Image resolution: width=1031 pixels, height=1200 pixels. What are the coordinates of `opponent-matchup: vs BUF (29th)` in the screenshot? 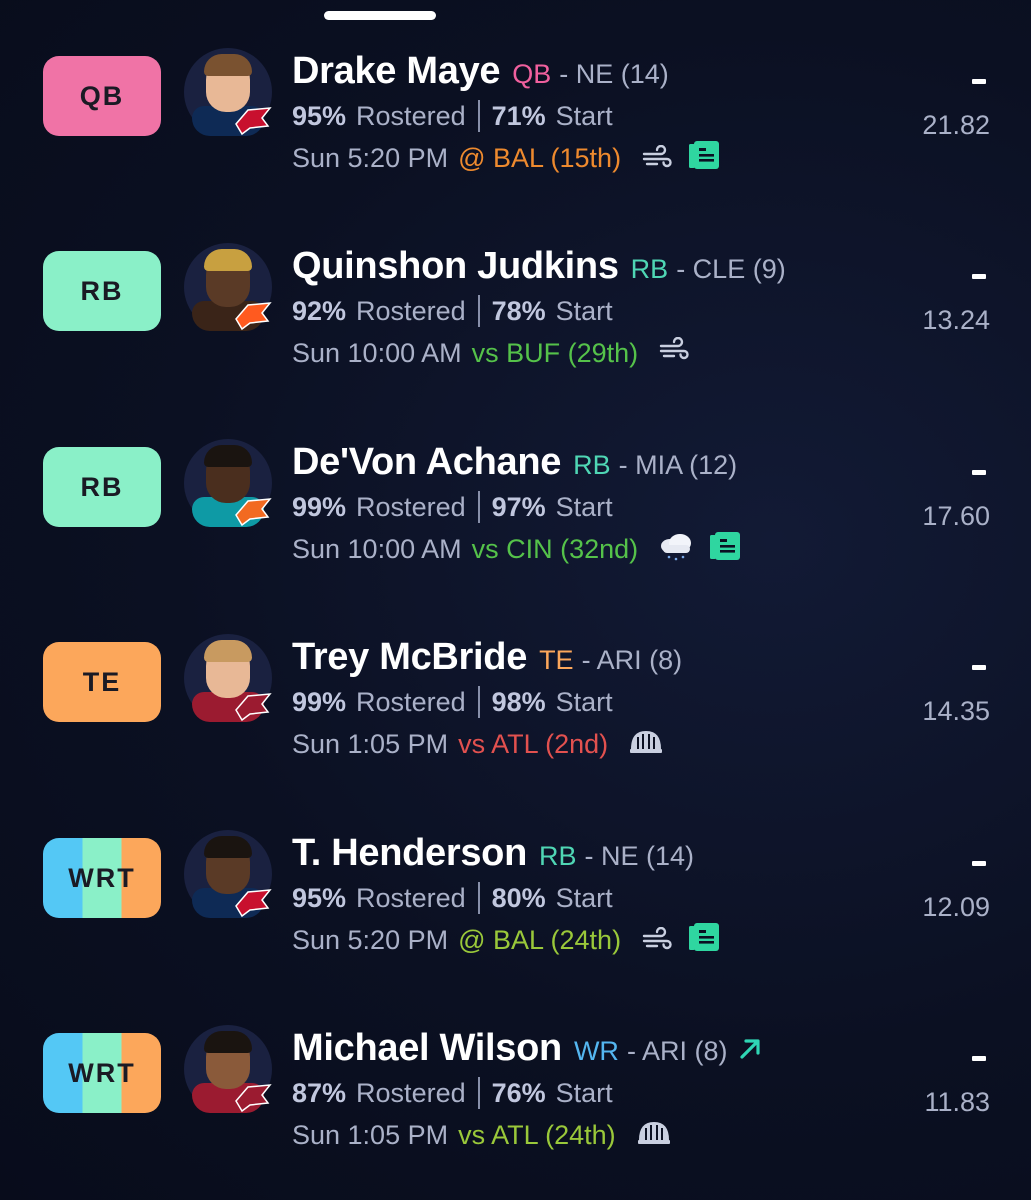 It's located at (555, 352).